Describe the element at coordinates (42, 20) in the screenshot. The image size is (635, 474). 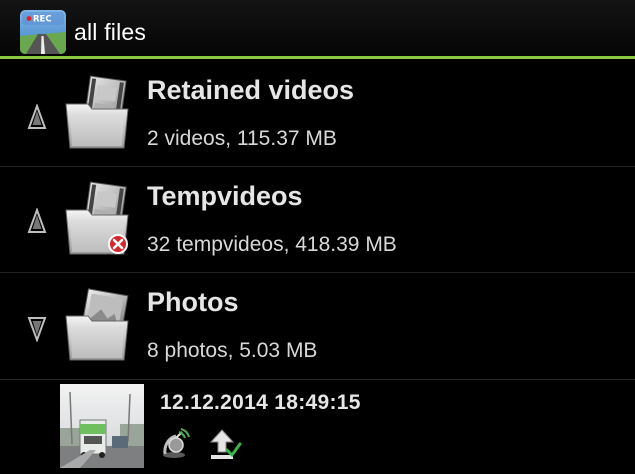
I see `svg-text: REC` at that location.